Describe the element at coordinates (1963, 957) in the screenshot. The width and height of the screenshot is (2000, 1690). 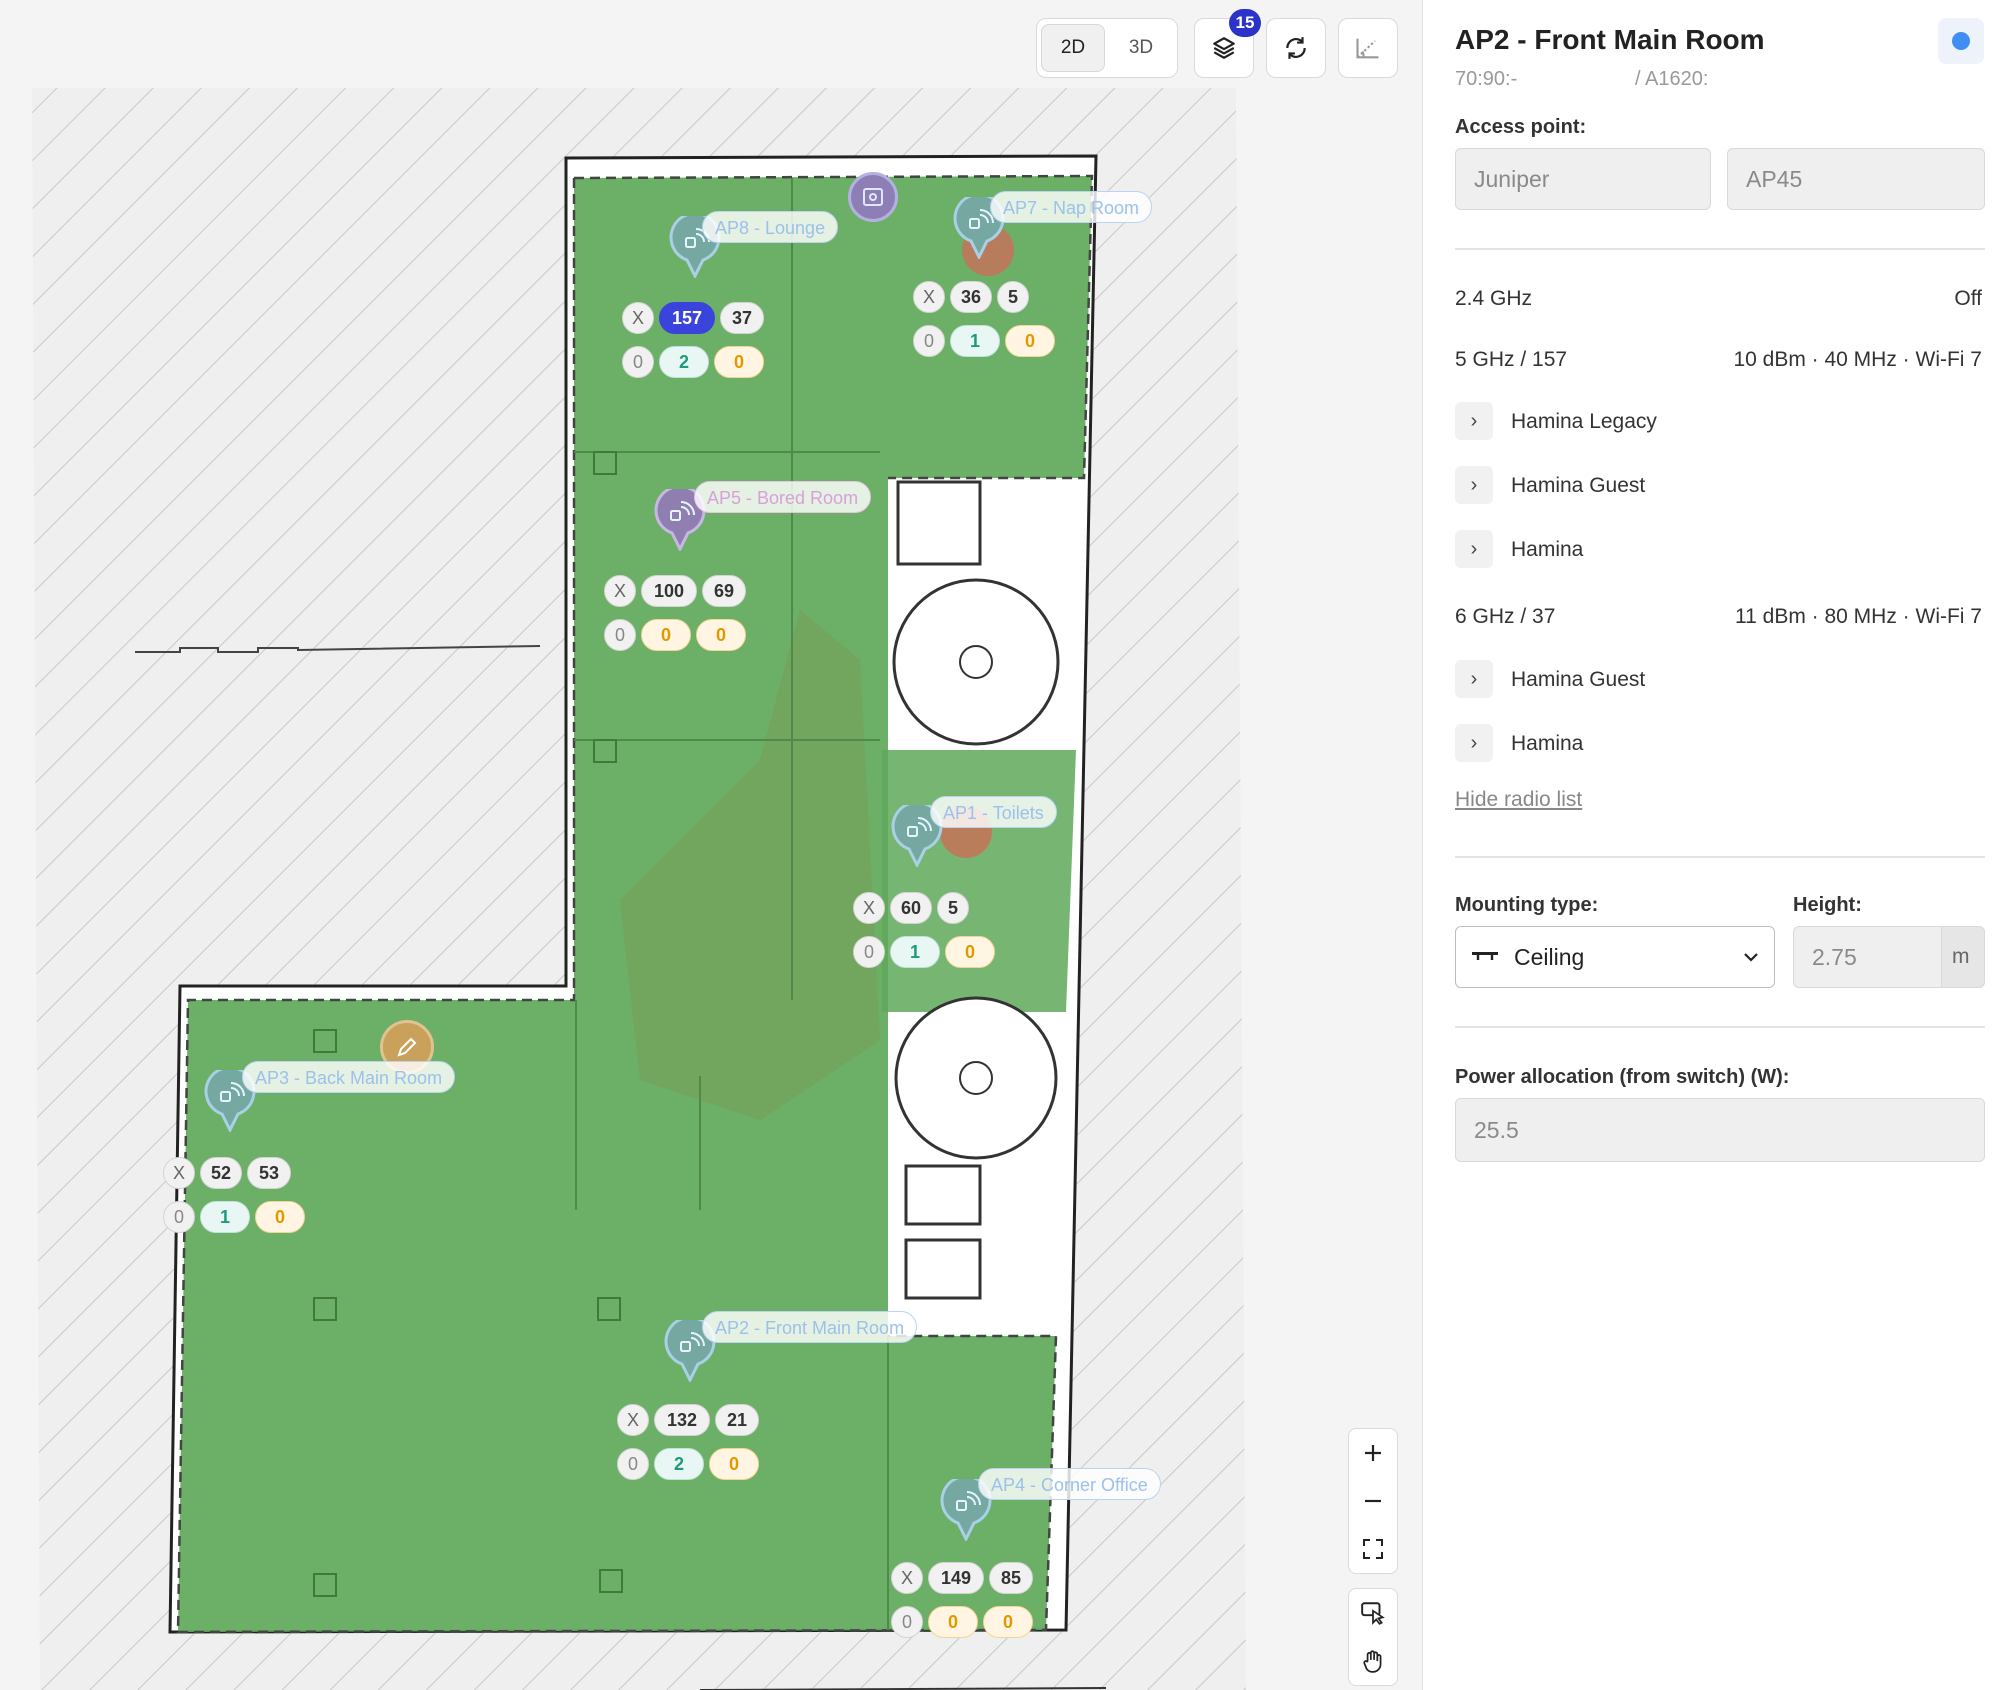
I see `height-unit: m` at that location.